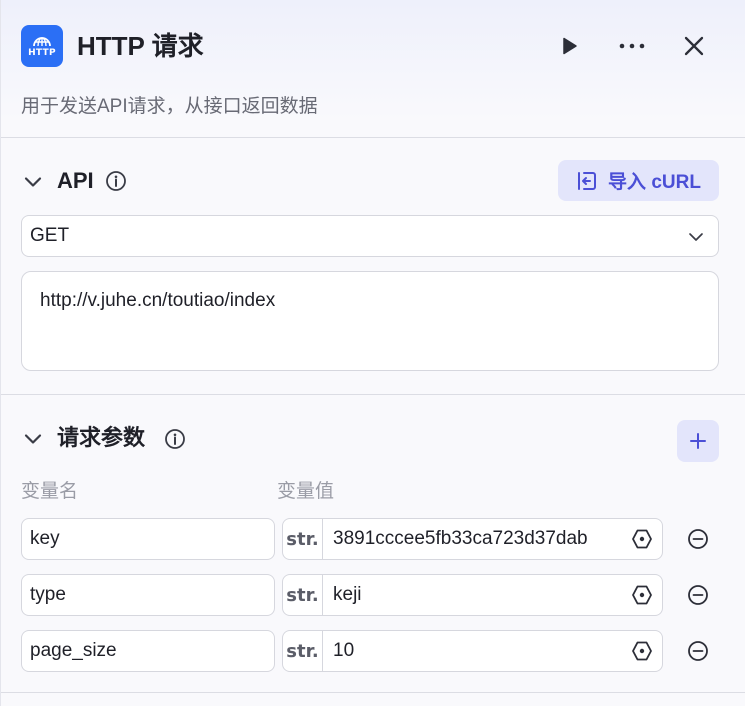 This screenshot has width=745, height=706. I want to click on param-row: key str. 3891cccee5fb33ca723d37dab, so click(373, 539).